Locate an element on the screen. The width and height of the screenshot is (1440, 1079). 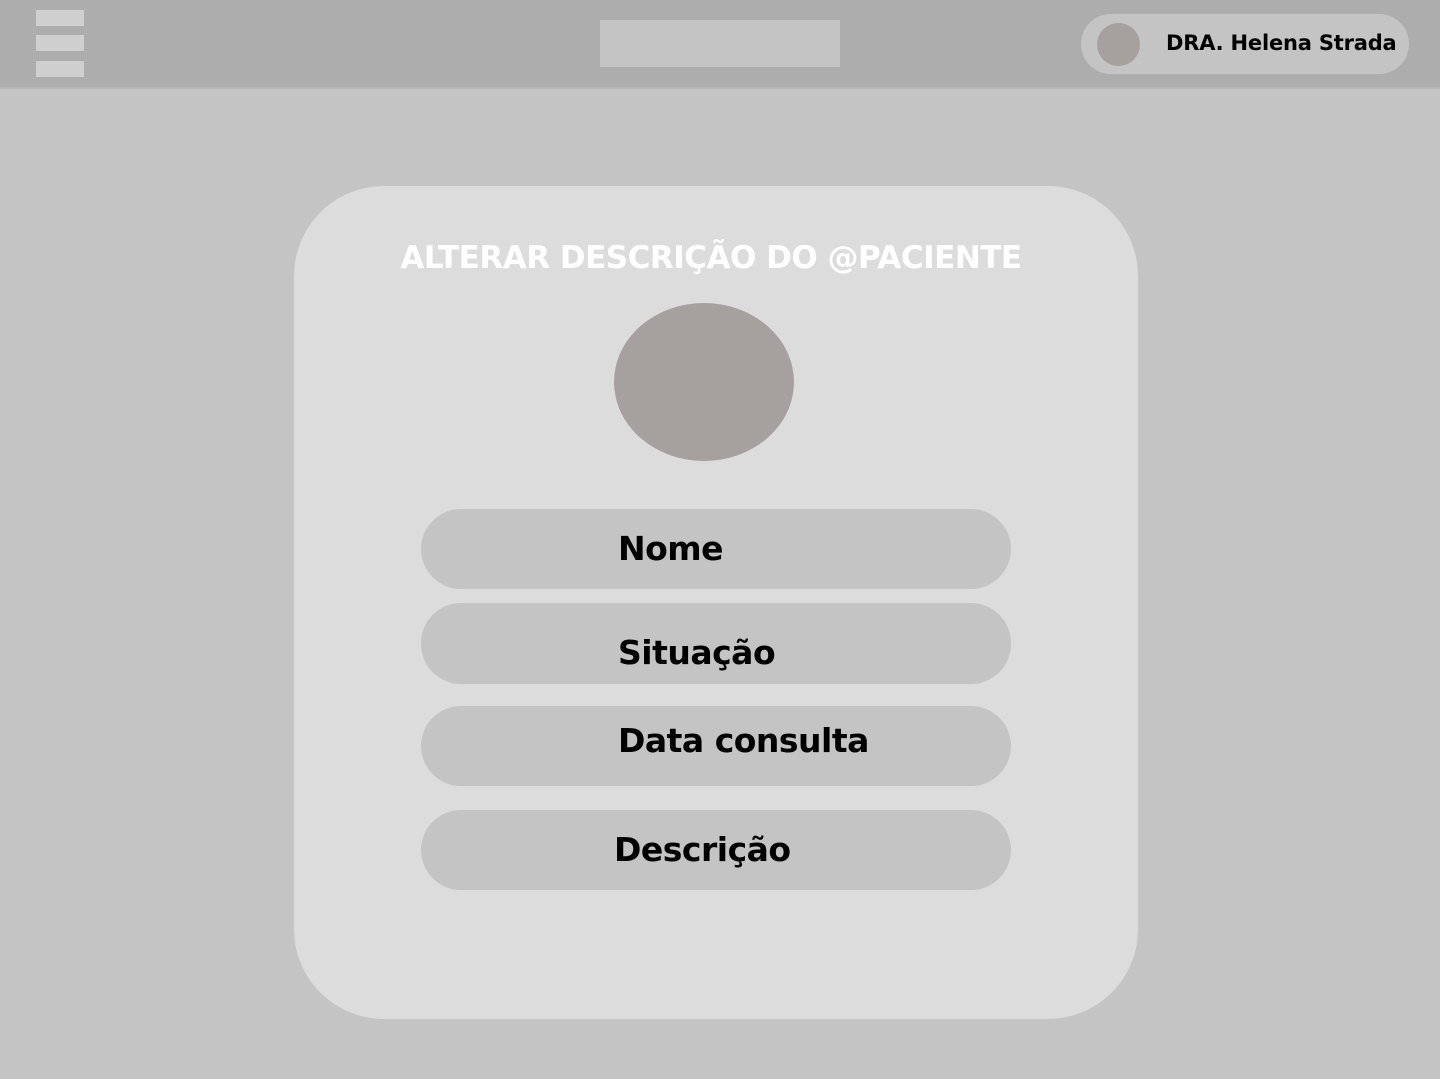
consultation-date-field: Data consulta is located at coordinates (716, 746).